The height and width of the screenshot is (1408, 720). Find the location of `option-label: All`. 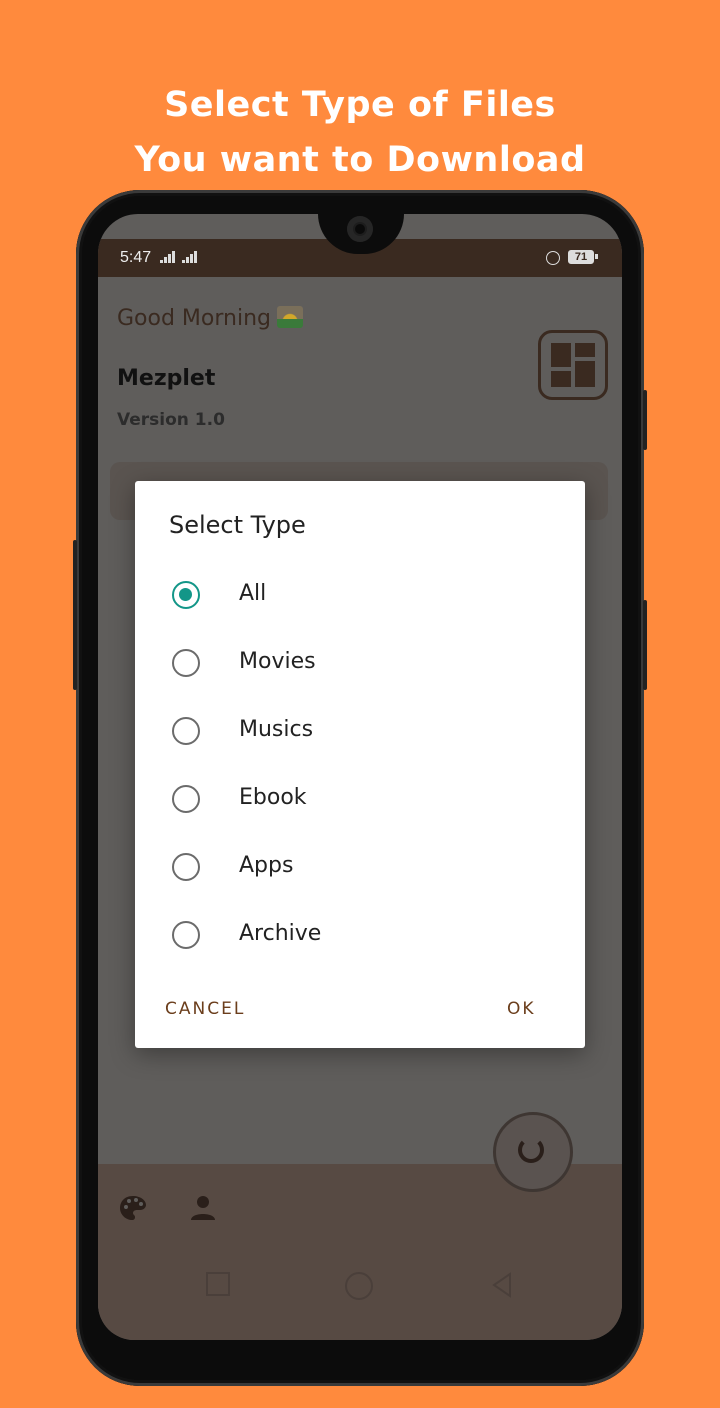

option-label: All is located at coordinates (253, 593).